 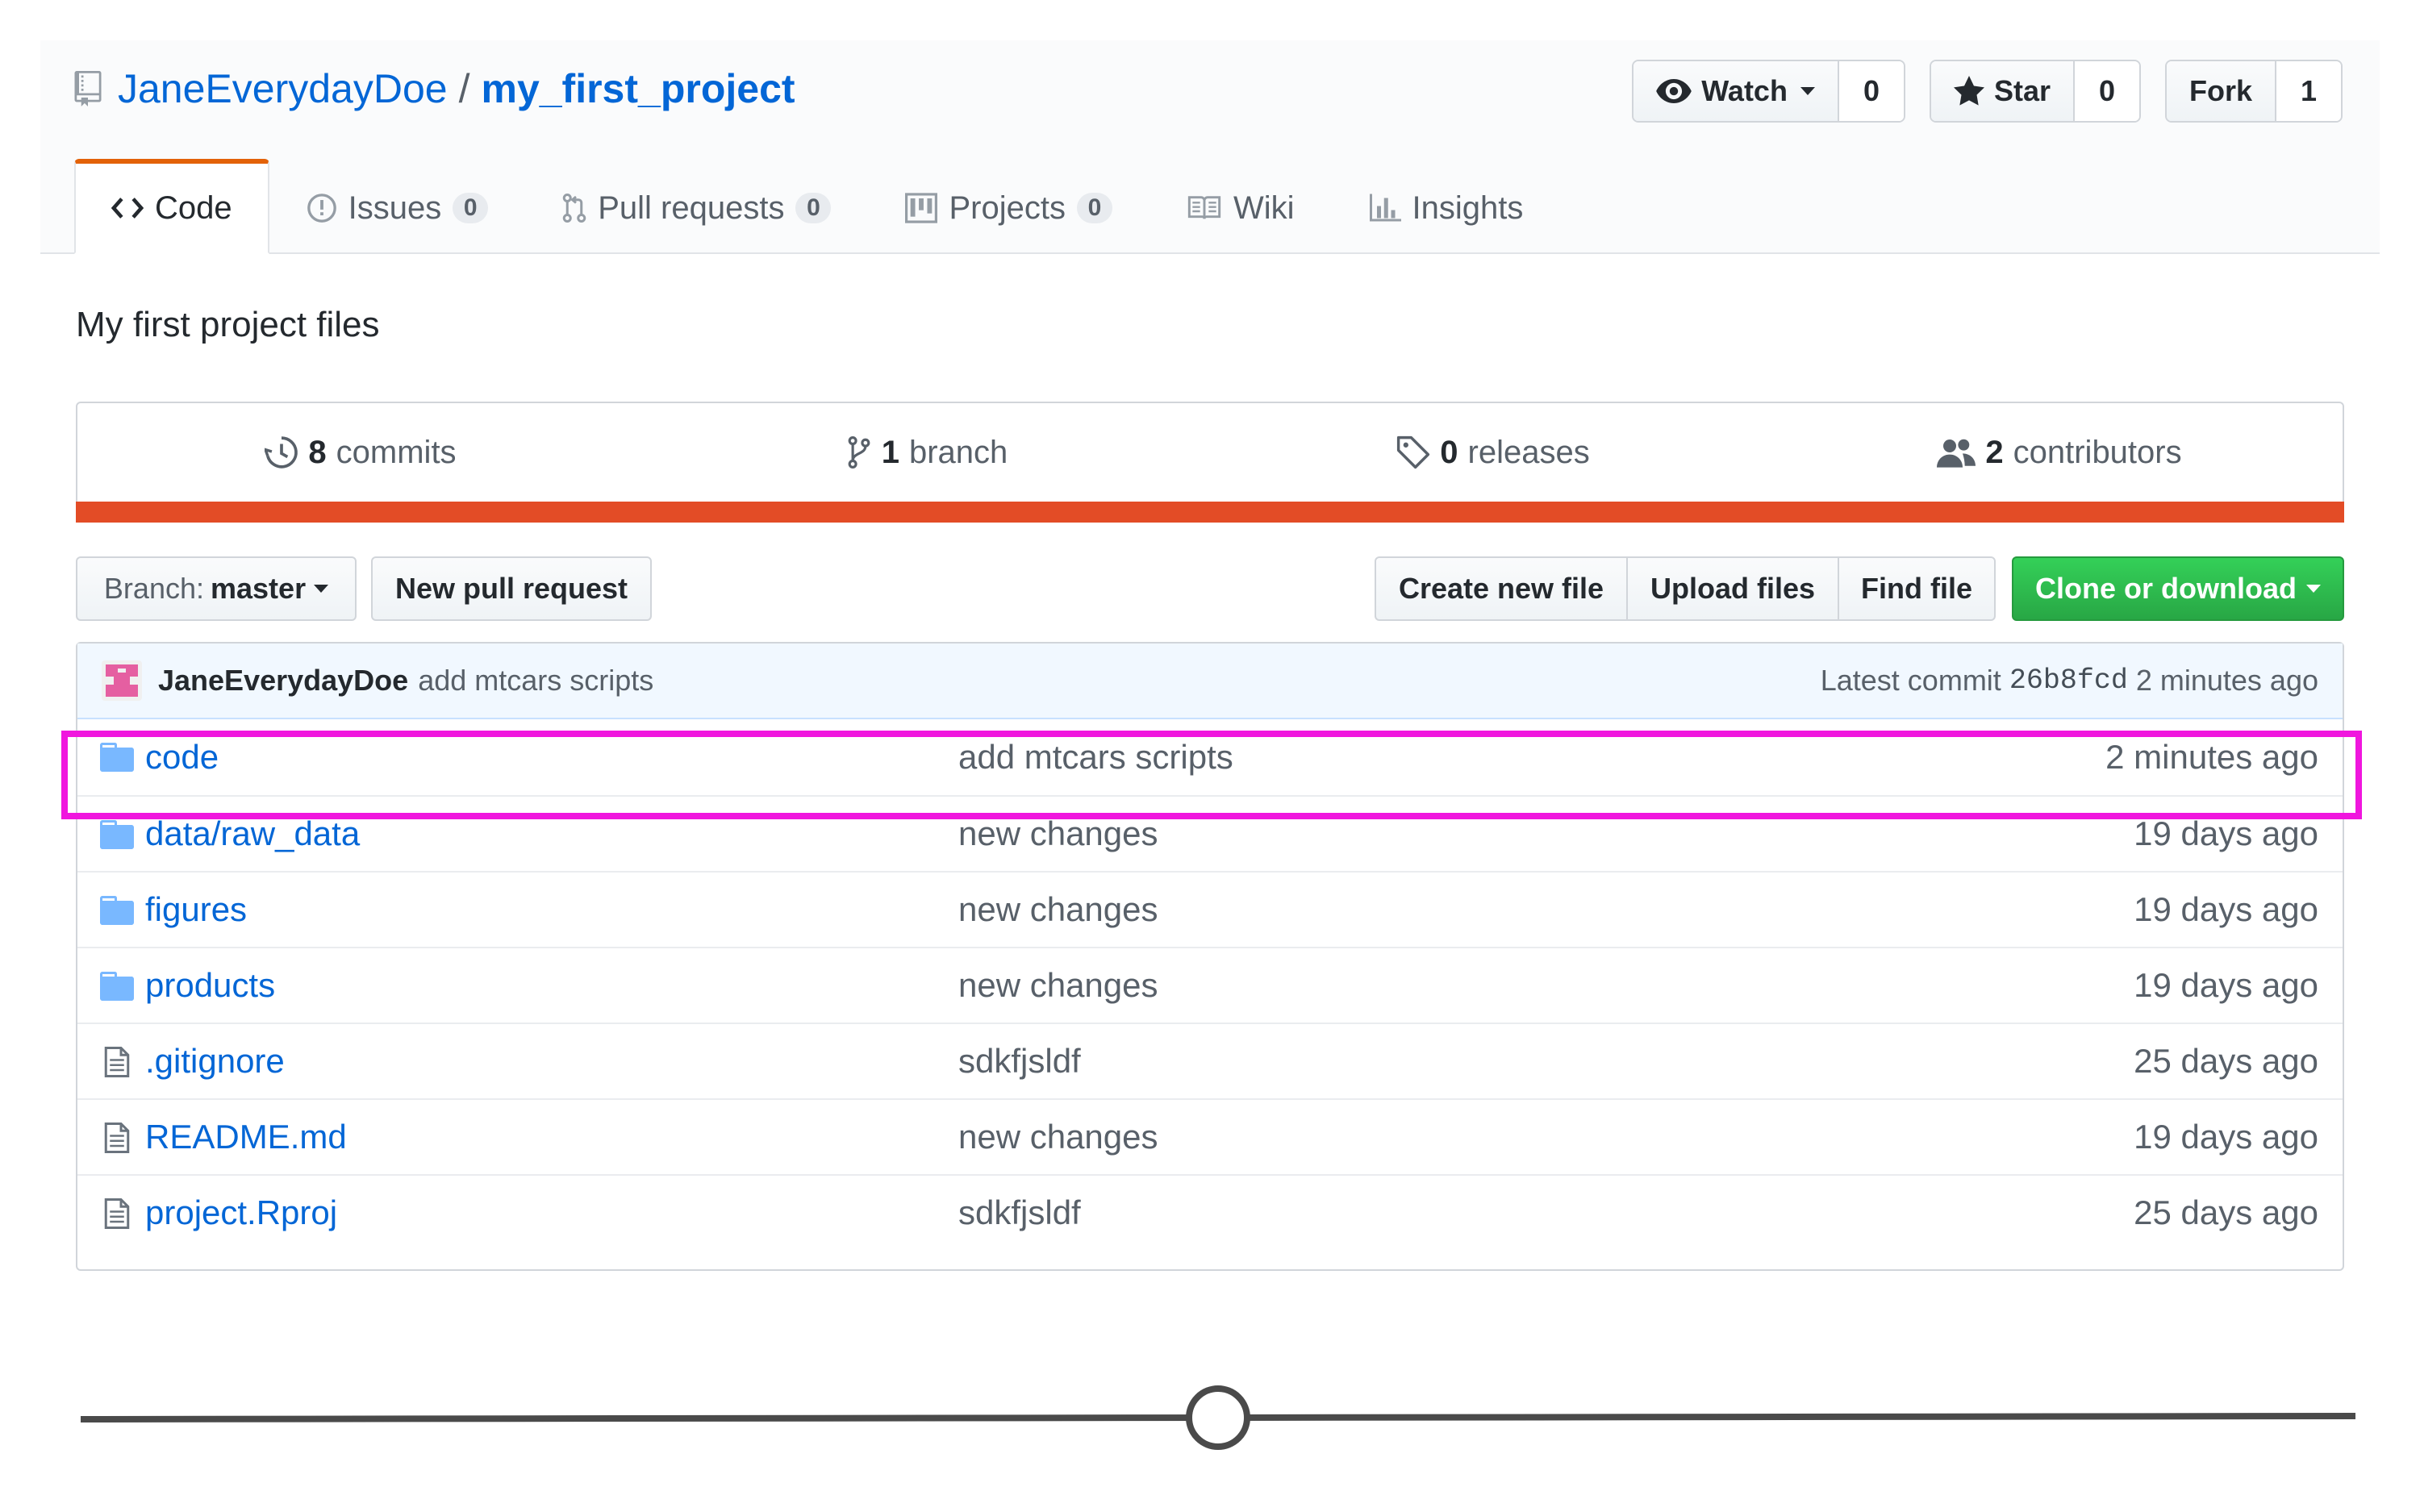 What do you see at coordinates (283, 681) in the screenshot?
I see `commit-author-link: JaneEverydayDoe` at bounding box center [283, 681].